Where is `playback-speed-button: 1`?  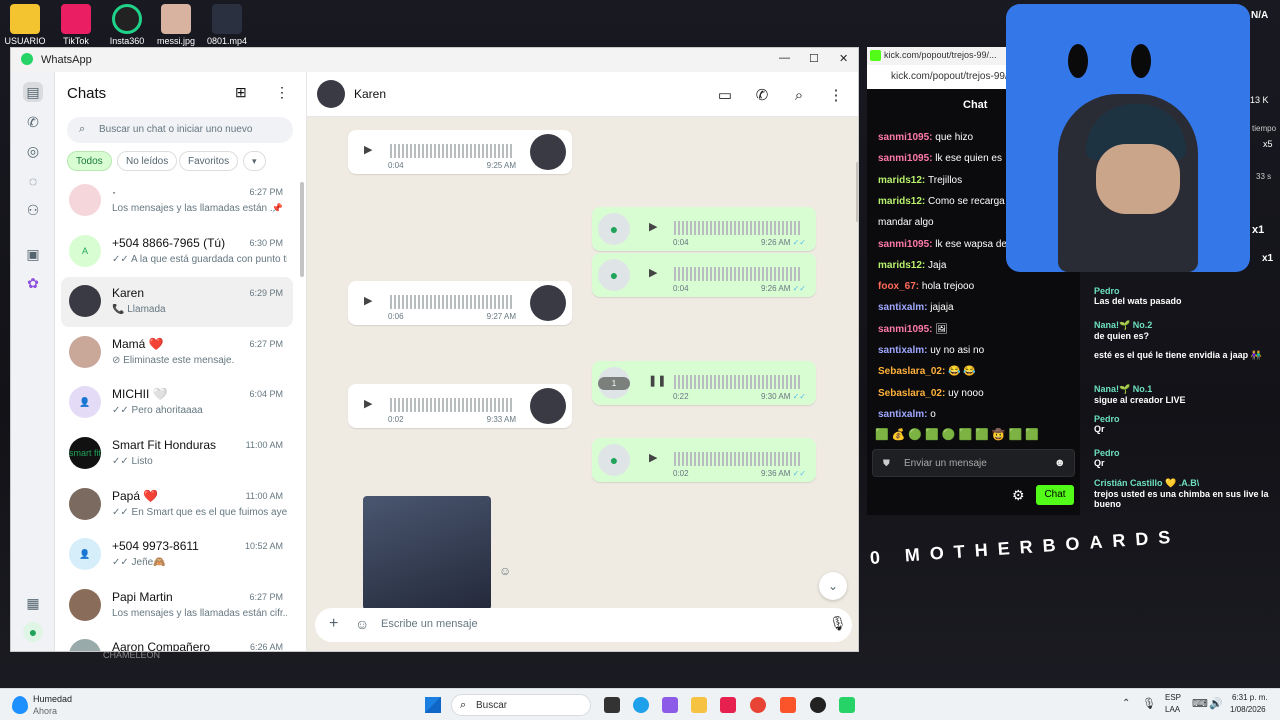 playback-speed-button: 1 is located at coordinates (614, 383).